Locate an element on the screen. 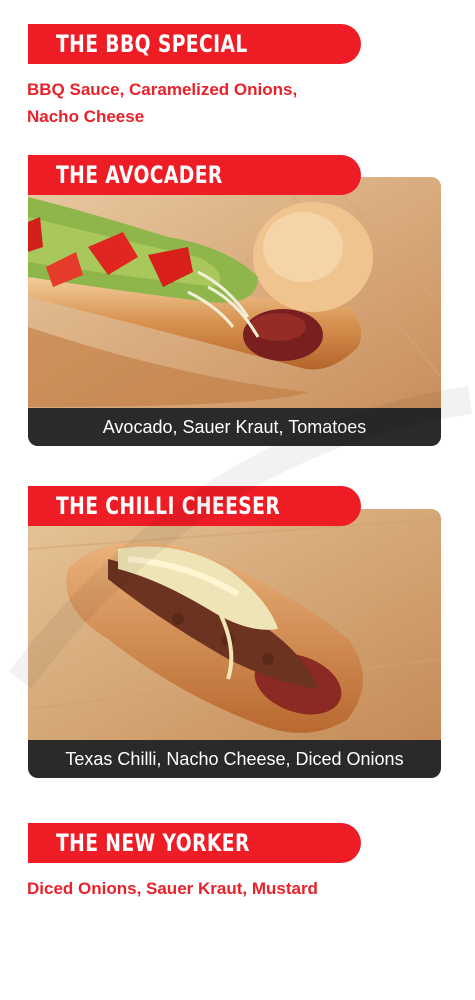 This screenshot has width=475, height=1000. menu-item-title-avocader: THE AVOCADER is located at coordinates (194, 175).